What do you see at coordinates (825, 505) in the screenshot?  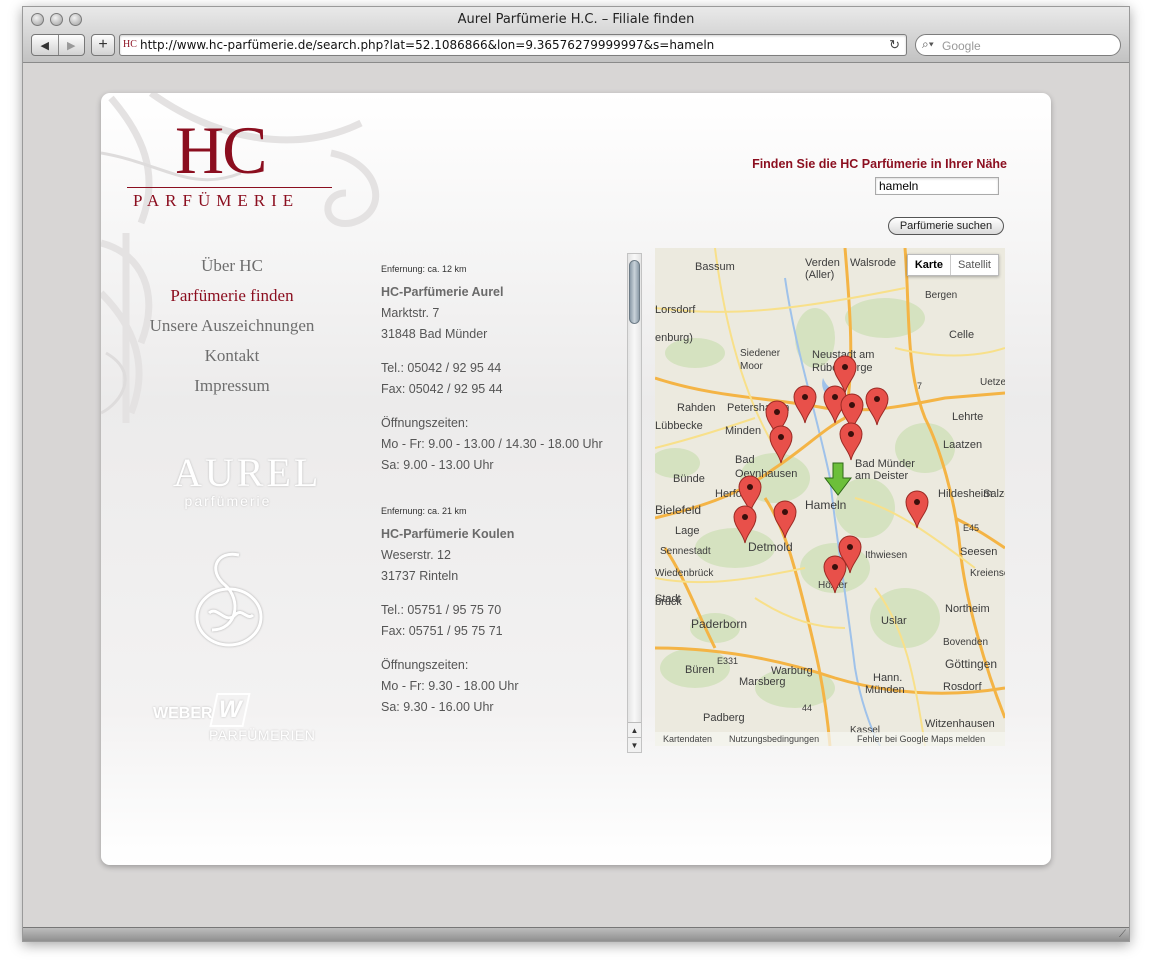 I see `map-place-label: Hameln` at bounding box center [825, 505].